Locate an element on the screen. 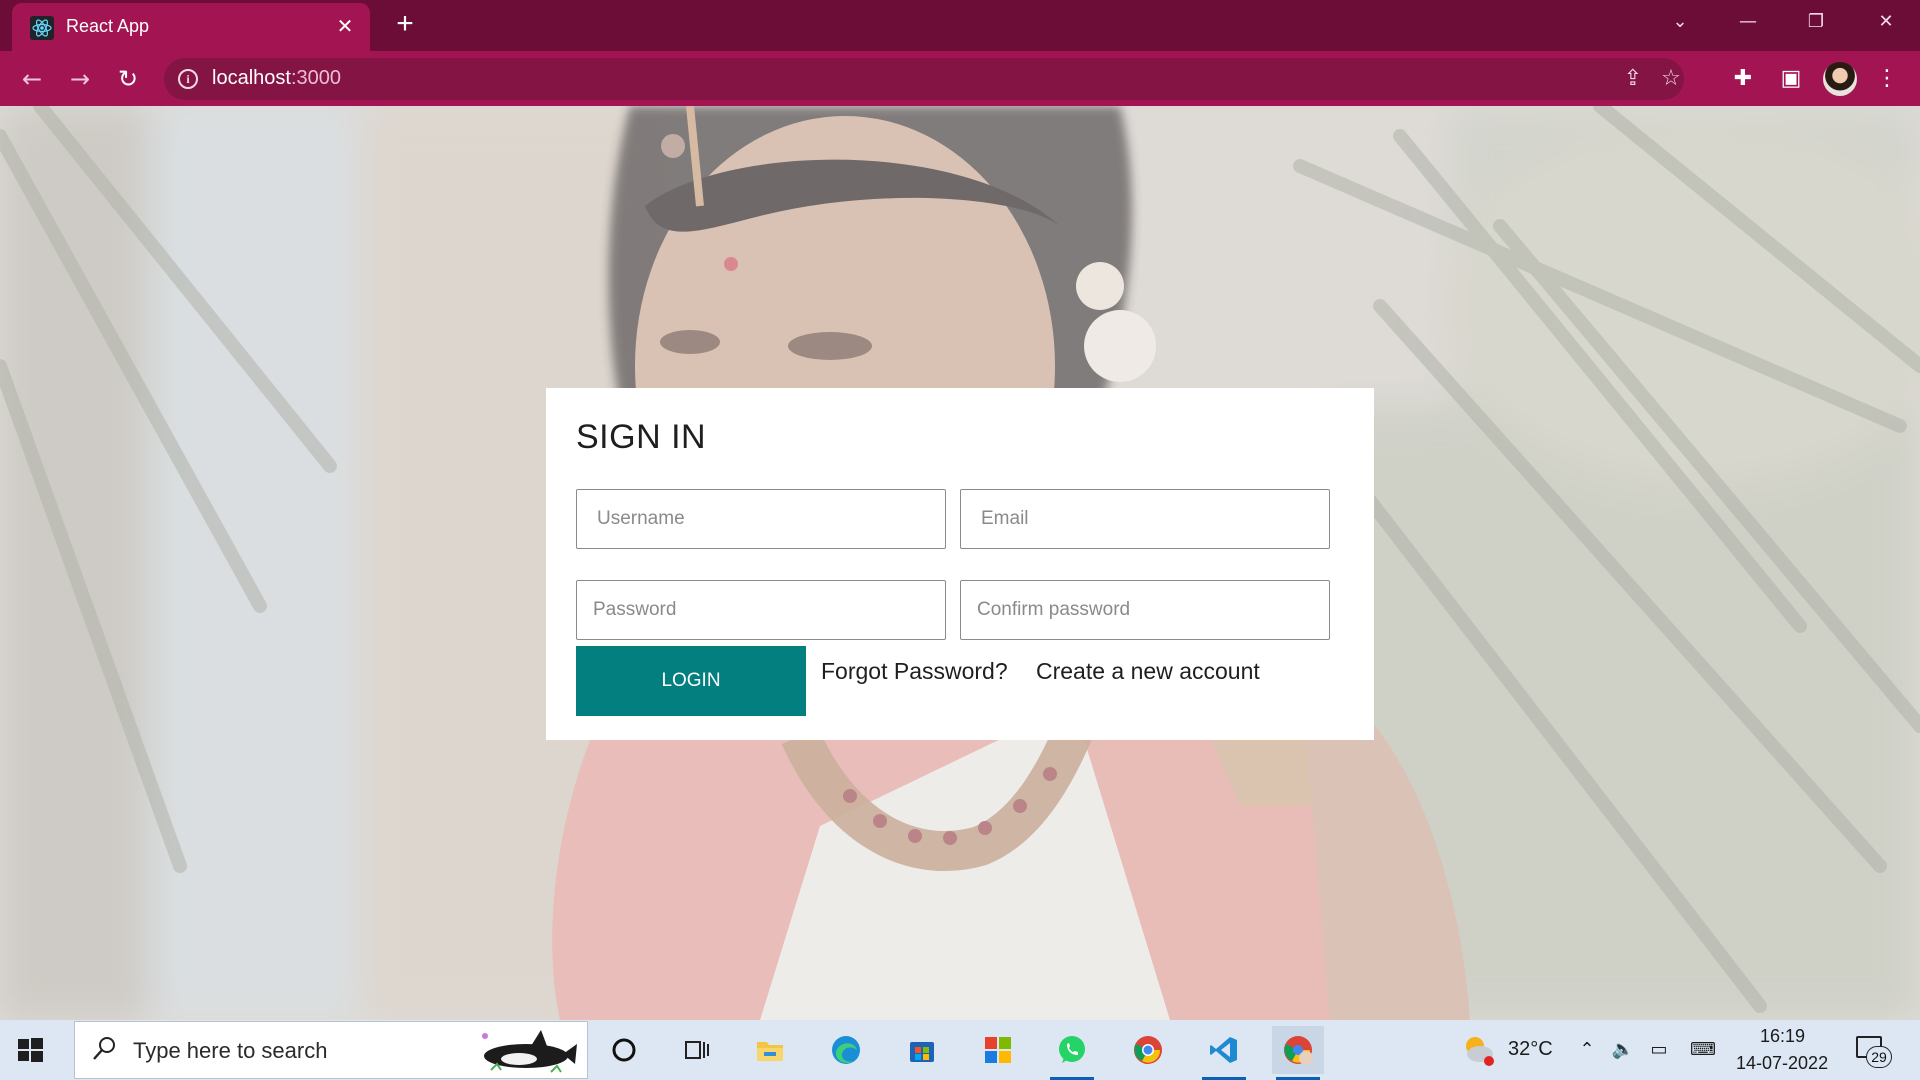 This screenshot has width=1920, height=1080. site-info-icon: i is located at coordinates (188, 79).